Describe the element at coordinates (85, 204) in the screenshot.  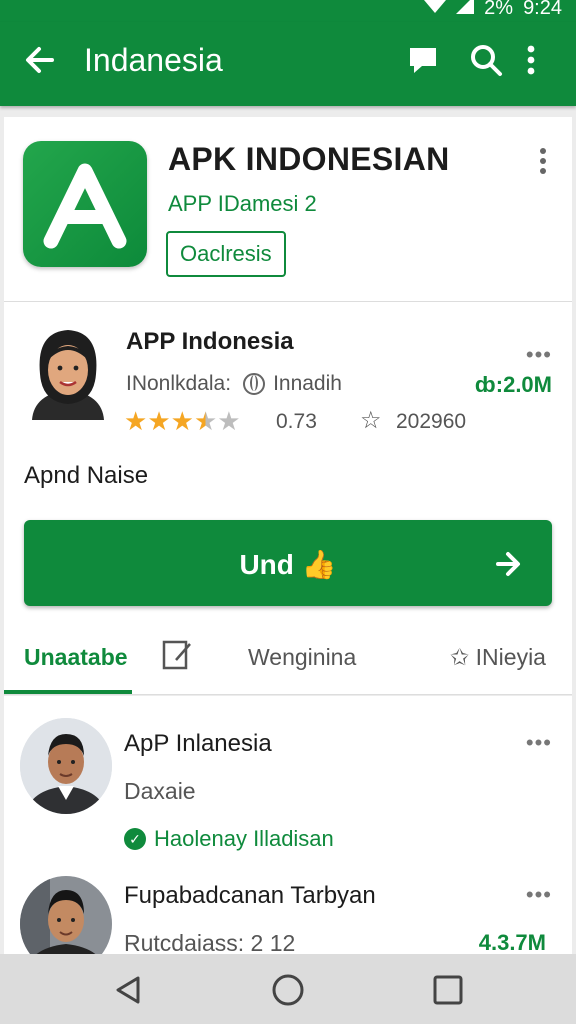
I see `app-logo-icon` at that location.